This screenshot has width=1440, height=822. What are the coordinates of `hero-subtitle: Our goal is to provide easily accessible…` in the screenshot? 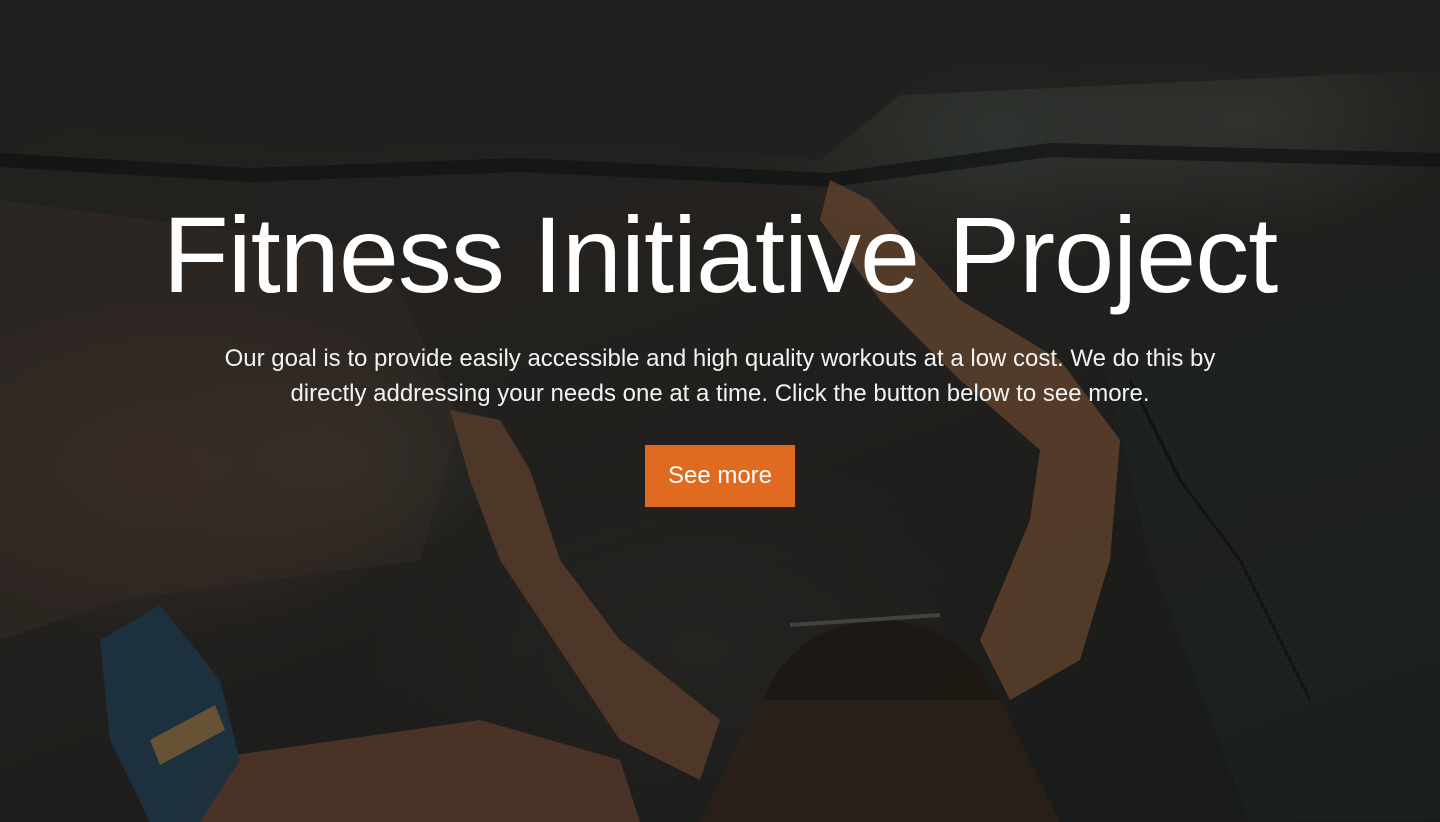 It's located at (720, 376).